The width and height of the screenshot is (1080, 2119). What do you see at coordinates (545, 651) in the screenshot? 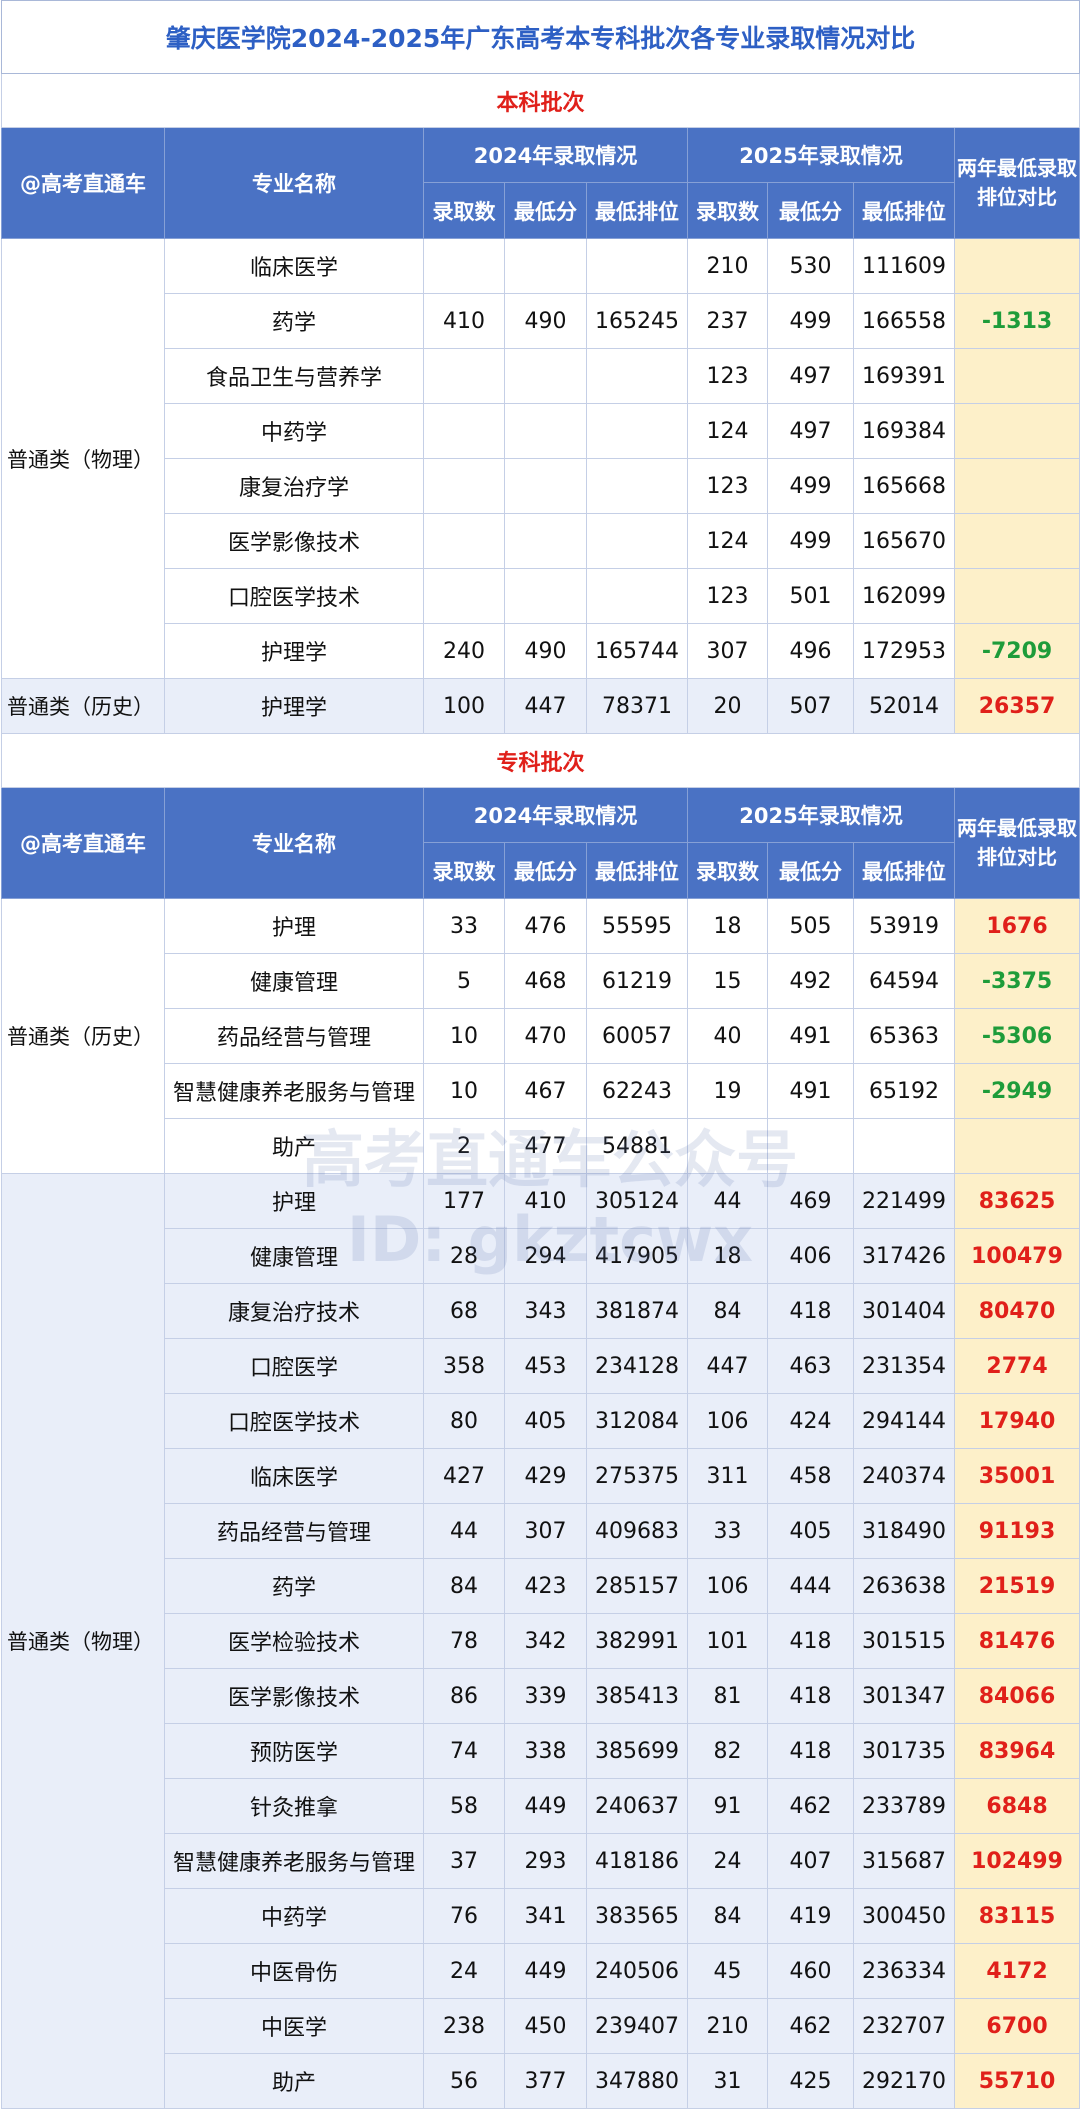
I see `min-score-2024-cell: 490` at bounding box center [545, 651].